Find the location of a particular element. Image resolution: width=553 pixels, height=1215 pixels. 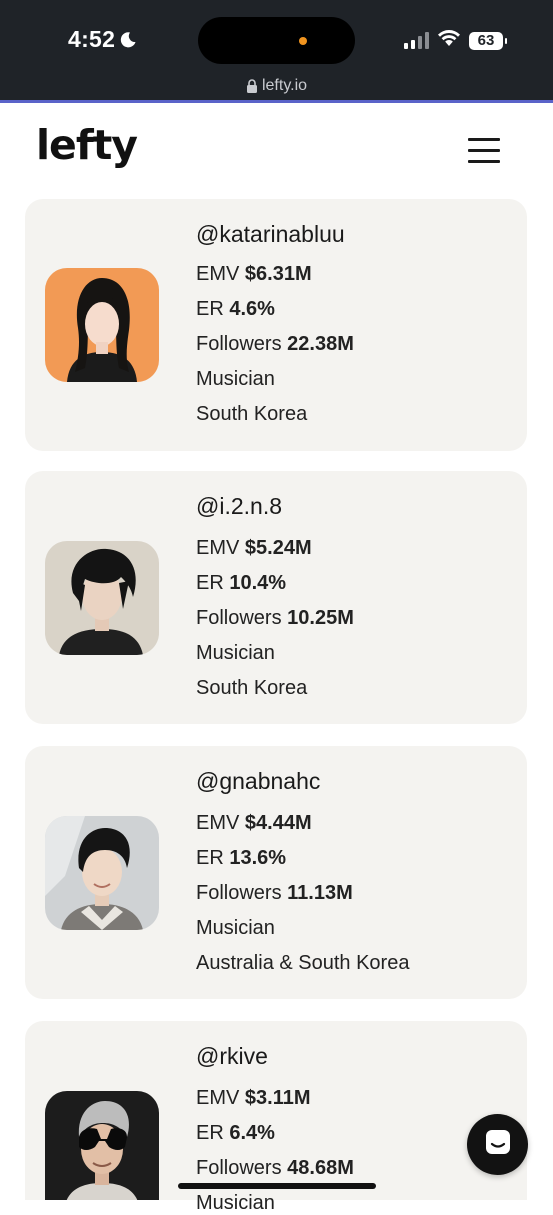

hamburger-menu-button is located at coordinates (485, 150).